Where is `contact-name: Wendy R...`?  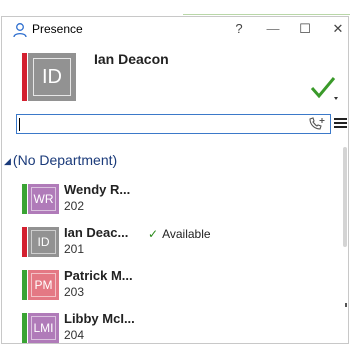 contact-name: Wendy R... is located at coordinates (97, 189).